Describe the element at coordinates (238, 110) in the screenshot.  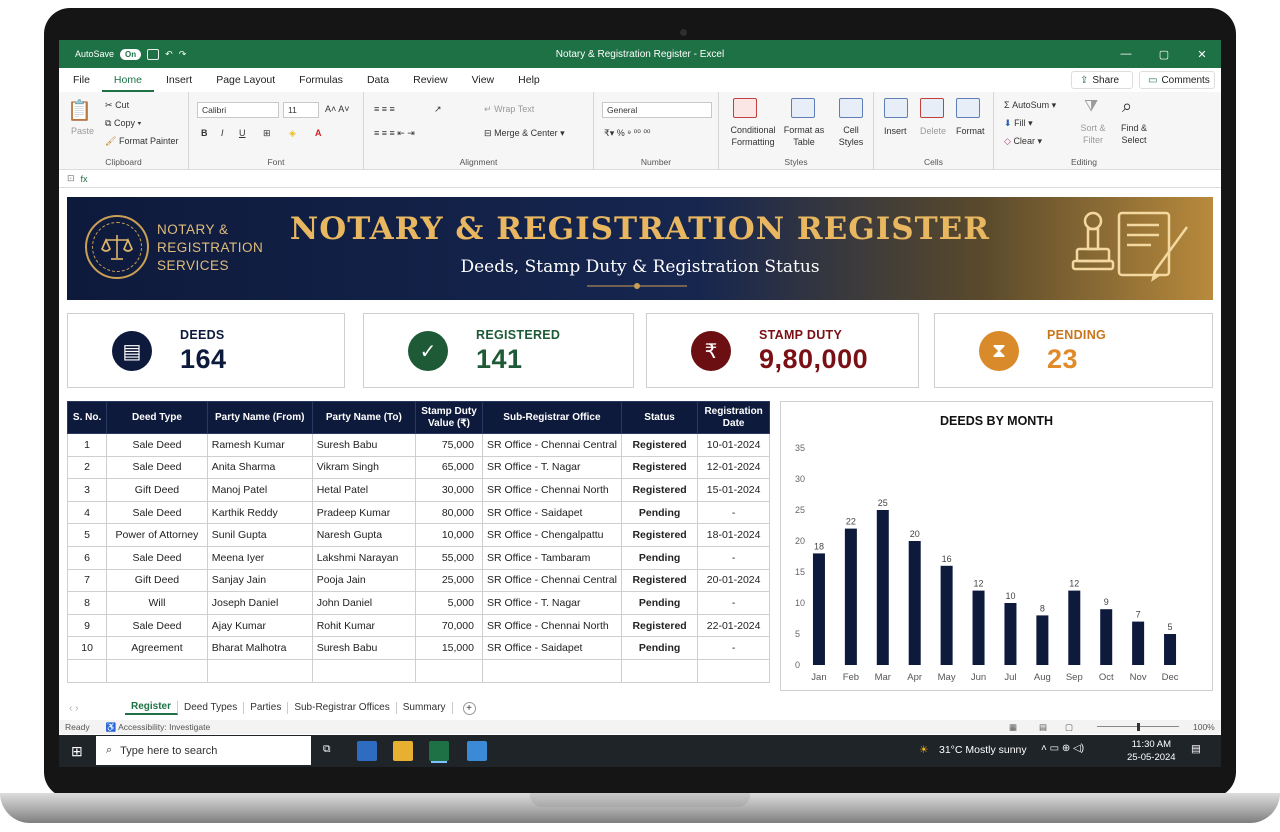
I see `font-name-select: Calibri` at that location.